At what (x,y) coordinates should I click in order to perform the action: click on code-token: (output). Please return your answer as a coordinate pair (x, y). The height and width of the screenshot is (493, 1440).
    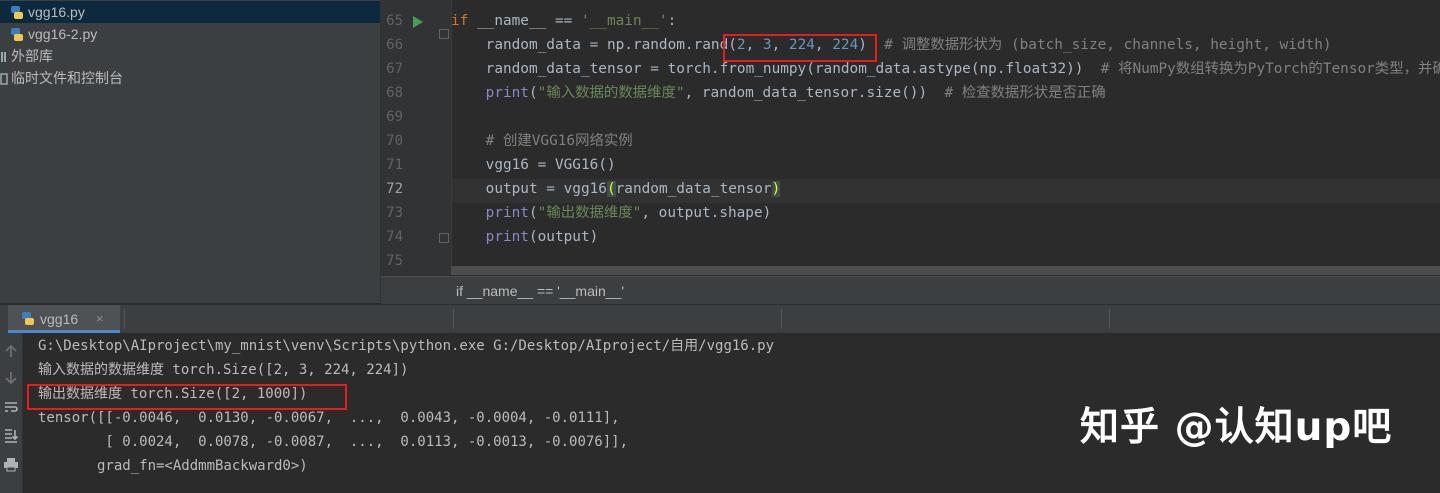
    Looking at the image, I should click on (563, 237).